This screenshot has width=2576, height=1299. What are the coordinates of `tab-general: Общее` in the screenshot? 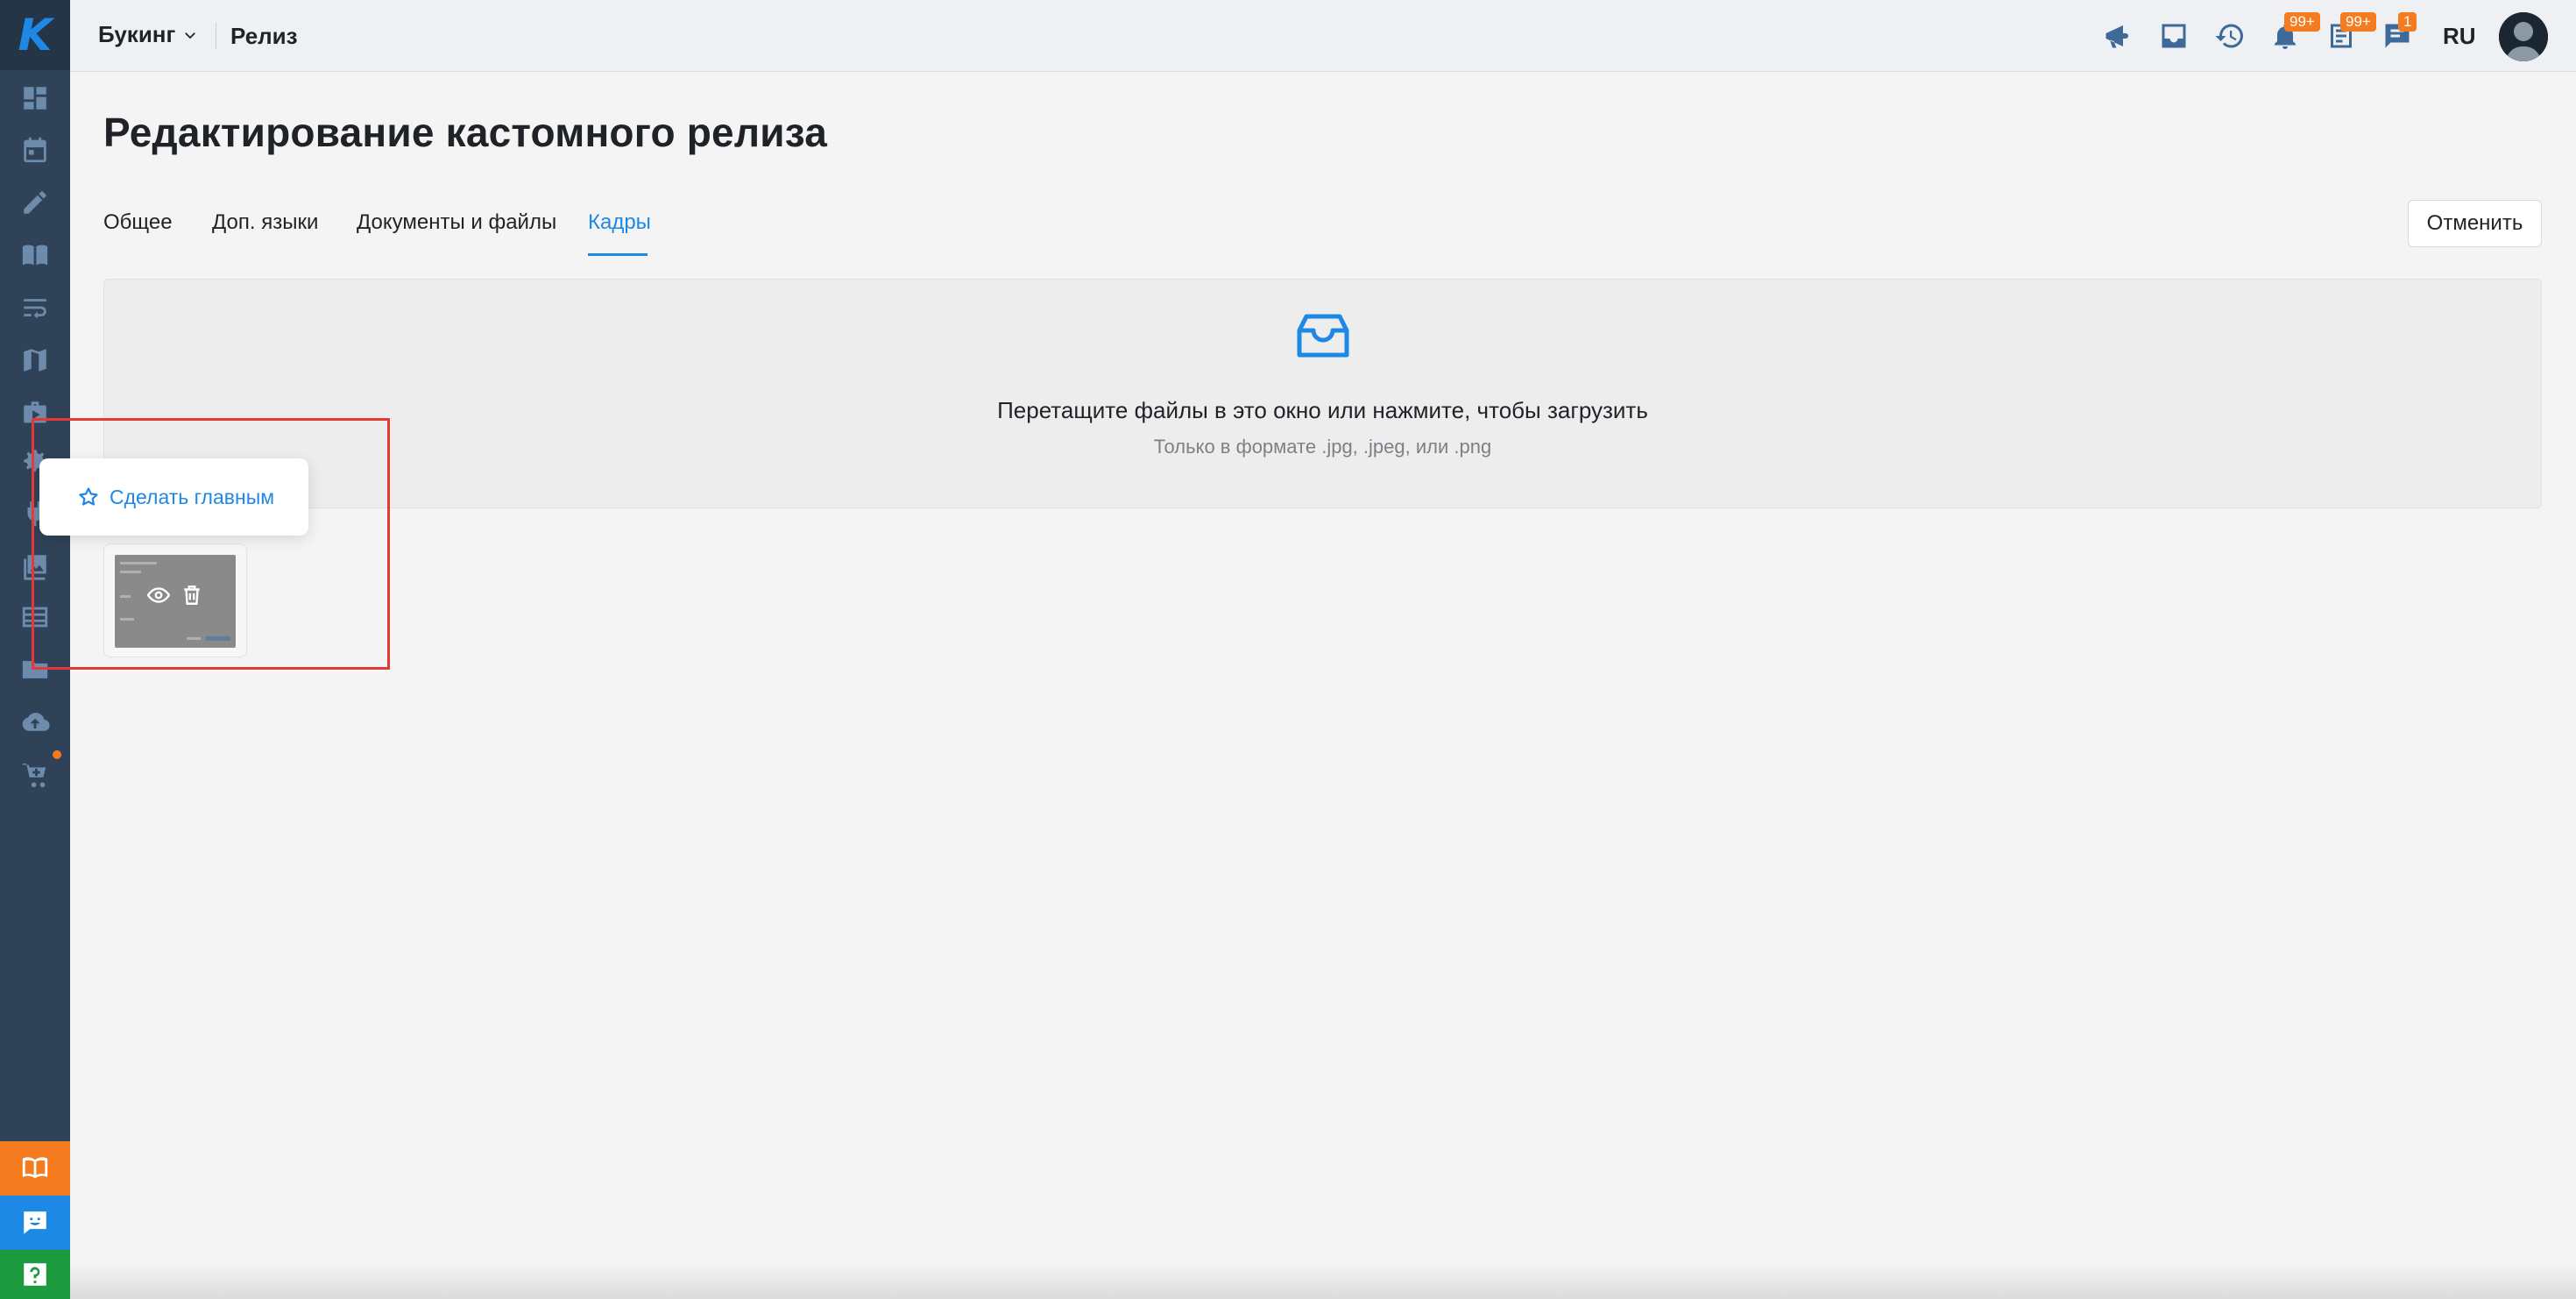 It's located at (138, 222).